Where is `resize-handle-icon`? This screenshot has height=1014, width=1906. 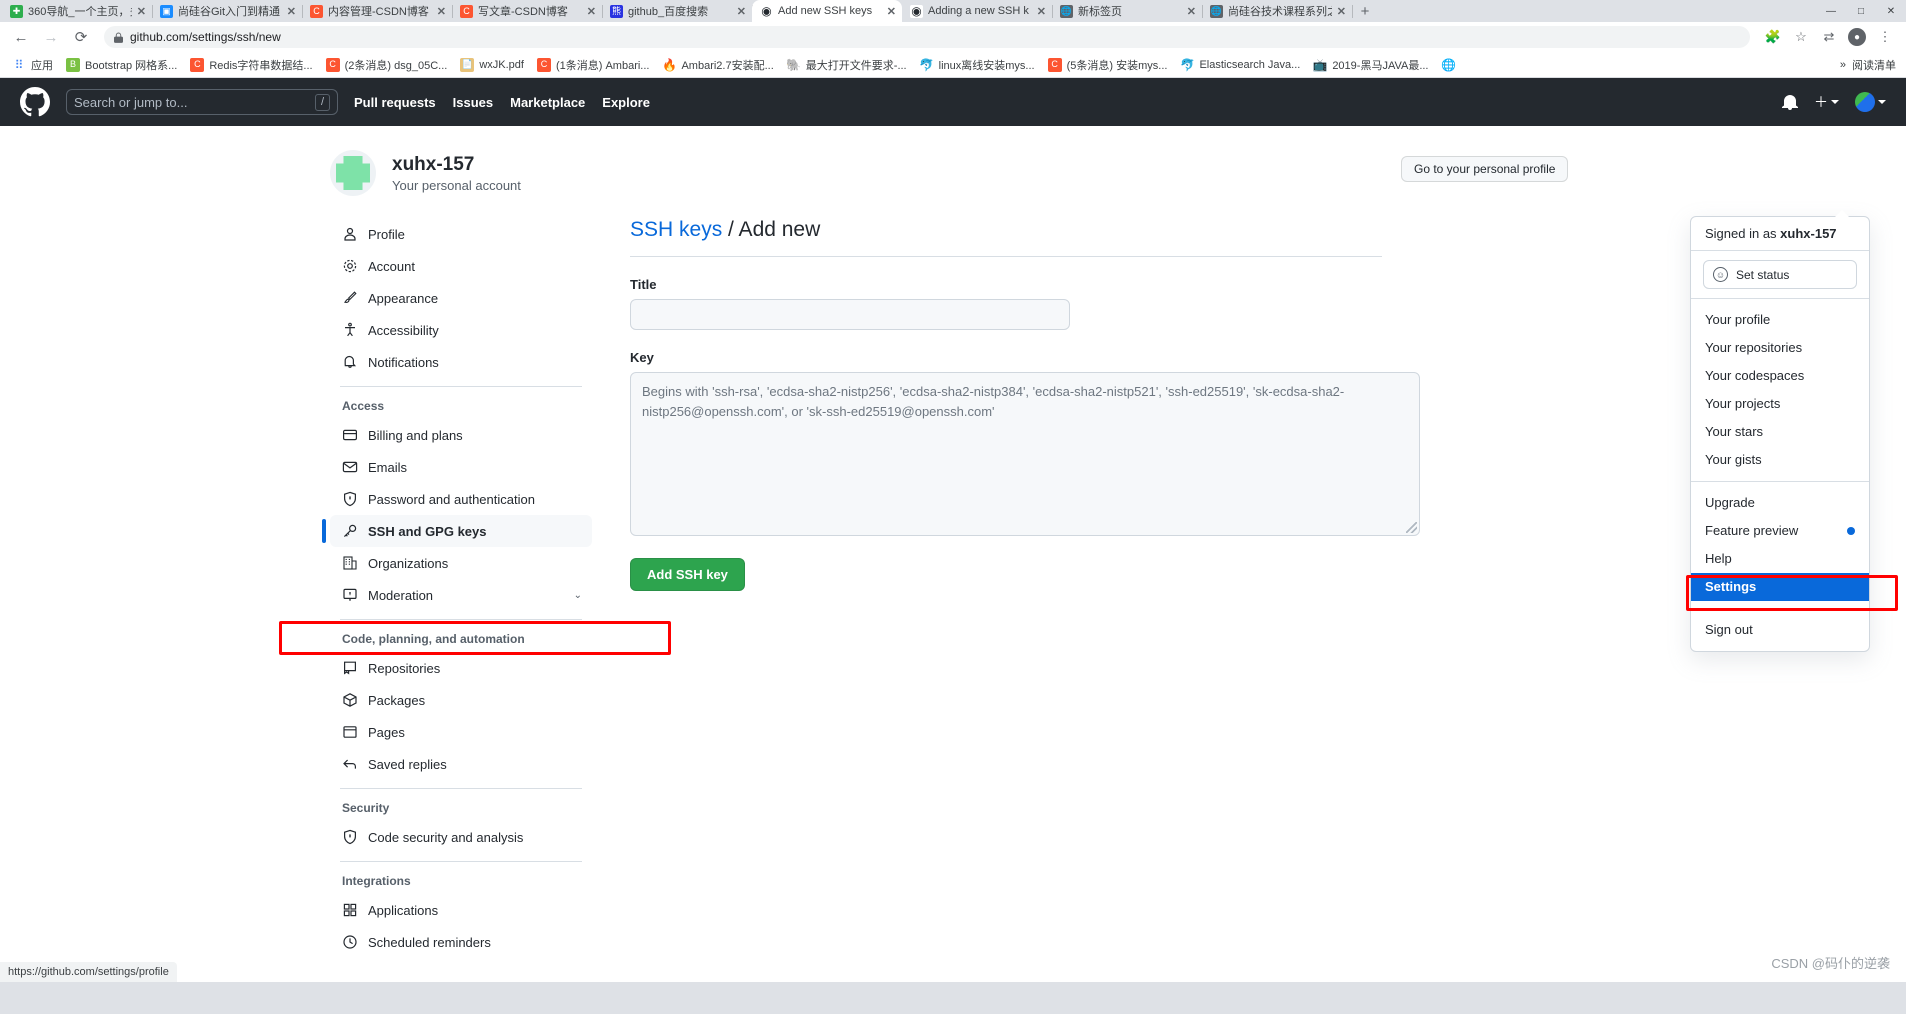 resize-handle-icon is located at coordinates (1411, 527).